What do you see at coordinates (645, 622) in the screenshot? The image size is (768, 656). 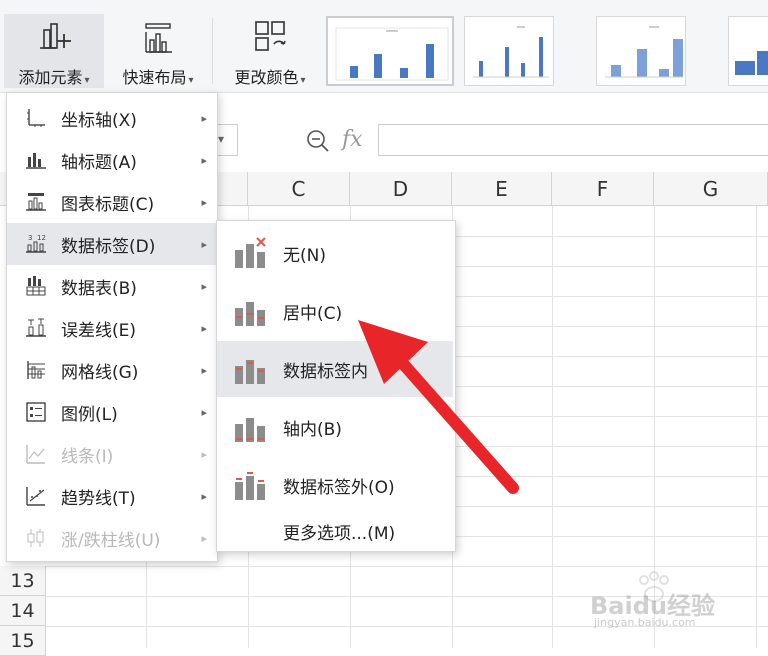 I see `watermark-url: jingyan.baidu.com` at bounding box center [645, 622].